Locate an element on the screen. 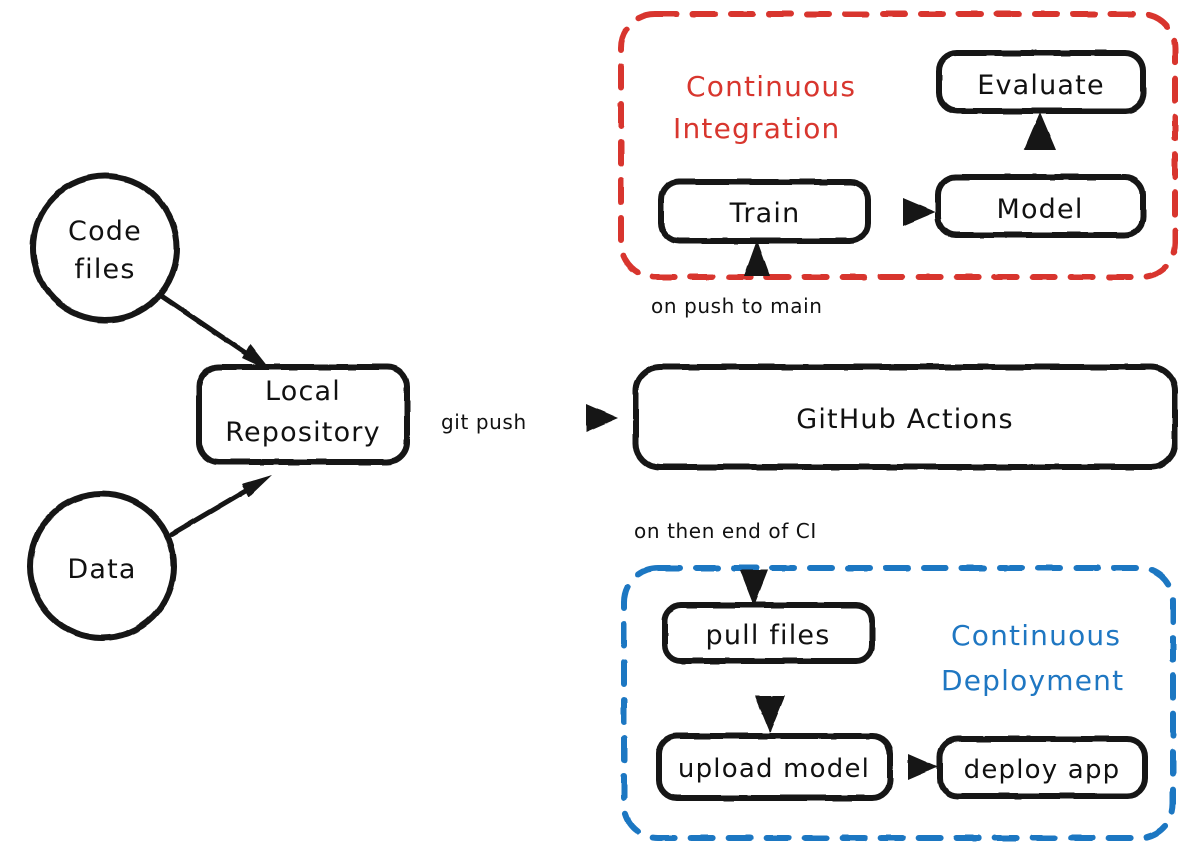 The height and width of the screenshot is (848, 1200). node-data: Data is located at coordinates (102, 566).